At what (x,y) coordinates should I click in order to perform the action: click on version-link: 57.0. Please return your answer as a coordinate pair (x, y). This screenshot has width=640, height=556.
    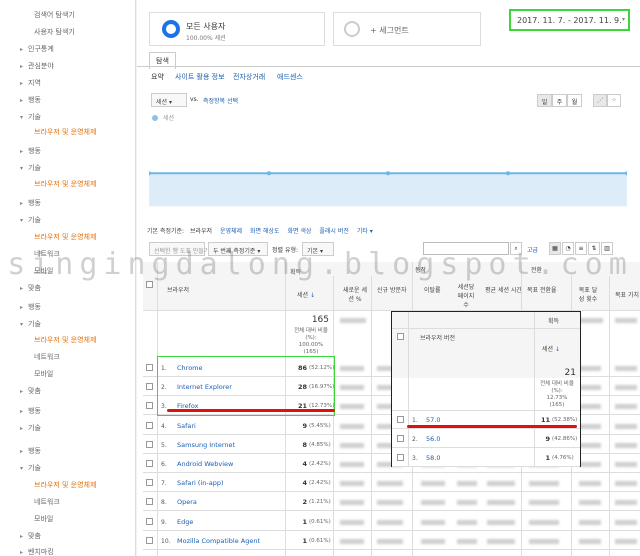
    Looking at the image, I should click on (433, 420).